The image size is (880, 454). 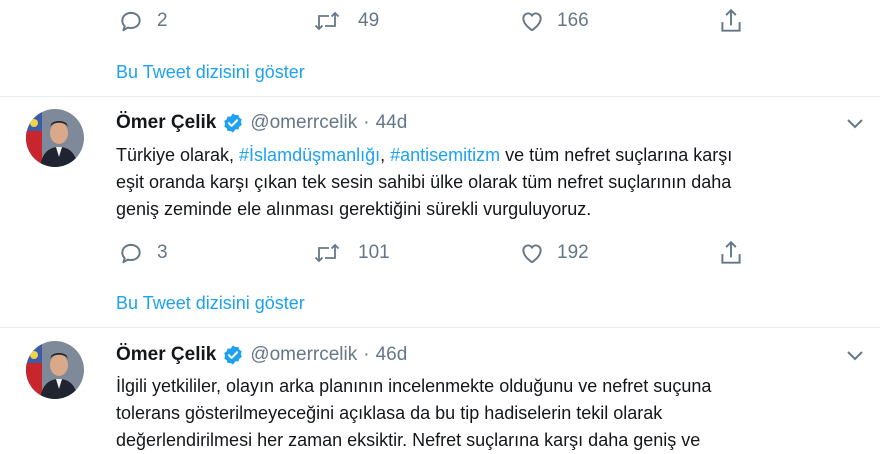 What do you see at coordinates (162, 20) in the screenshot?
I see `reply-count: 2` at bounding box center [162, 20].